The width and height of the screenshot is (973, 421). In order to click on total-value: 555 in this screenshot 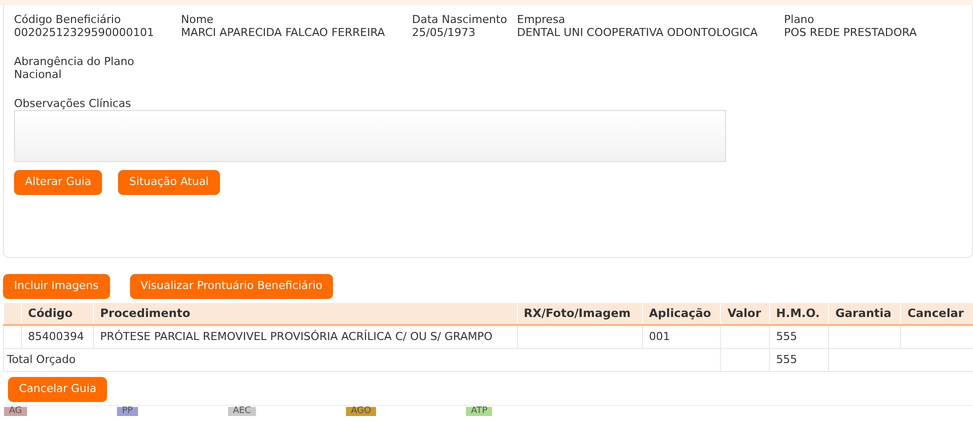, I will do `click(799, 359)`.